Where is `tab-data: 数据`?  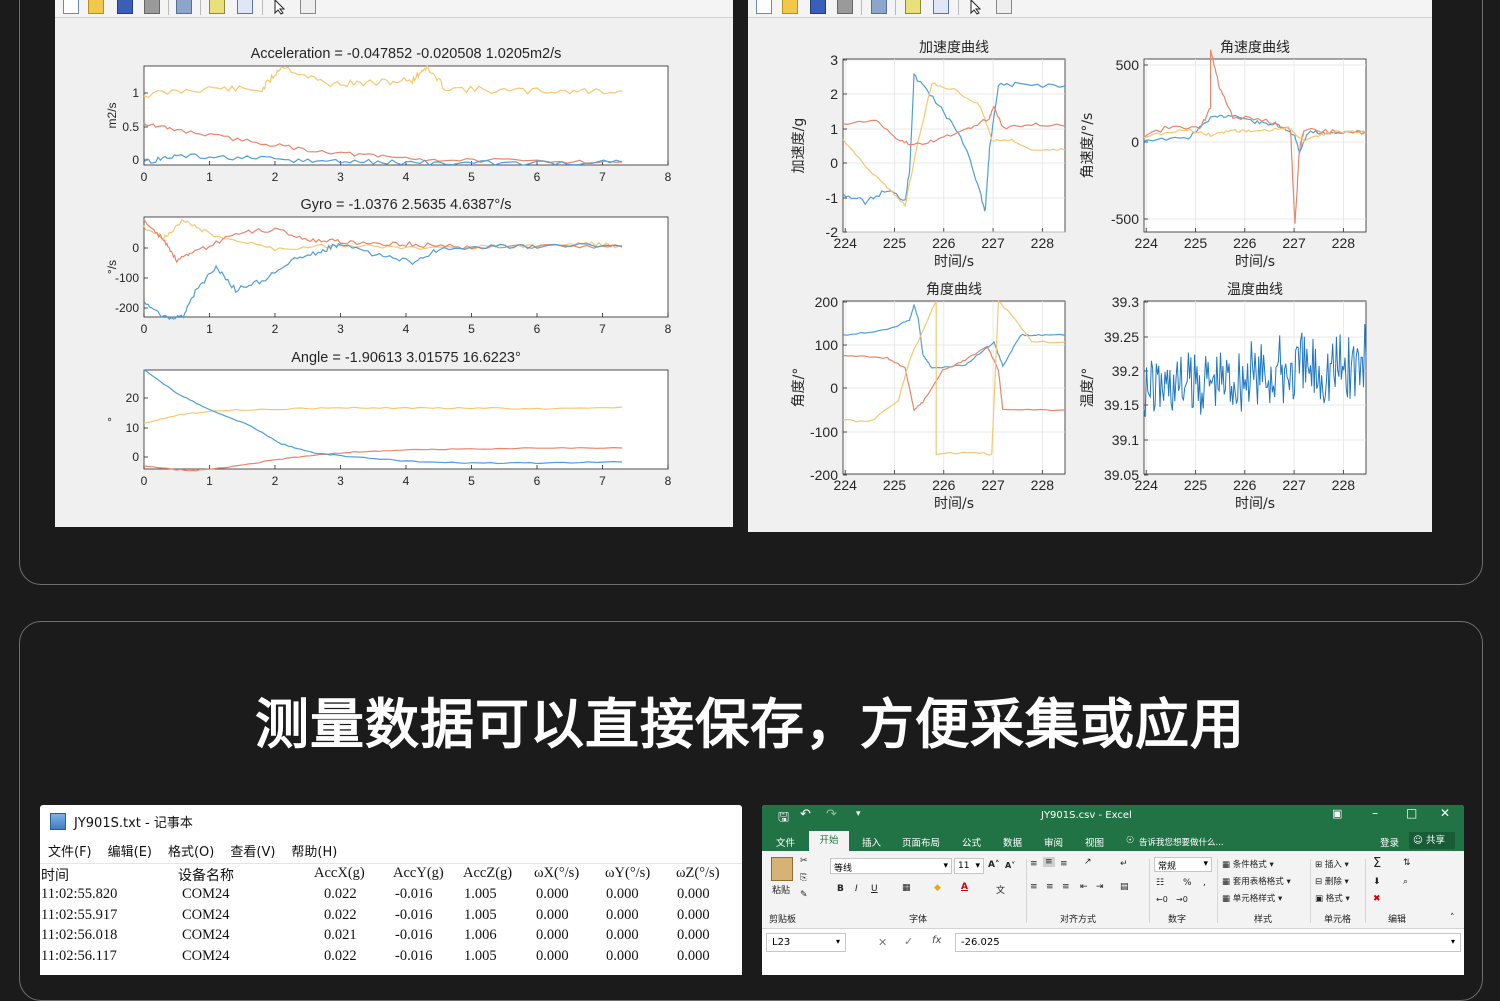
tab-data: 数据 is located at coordinates (1012, 842).